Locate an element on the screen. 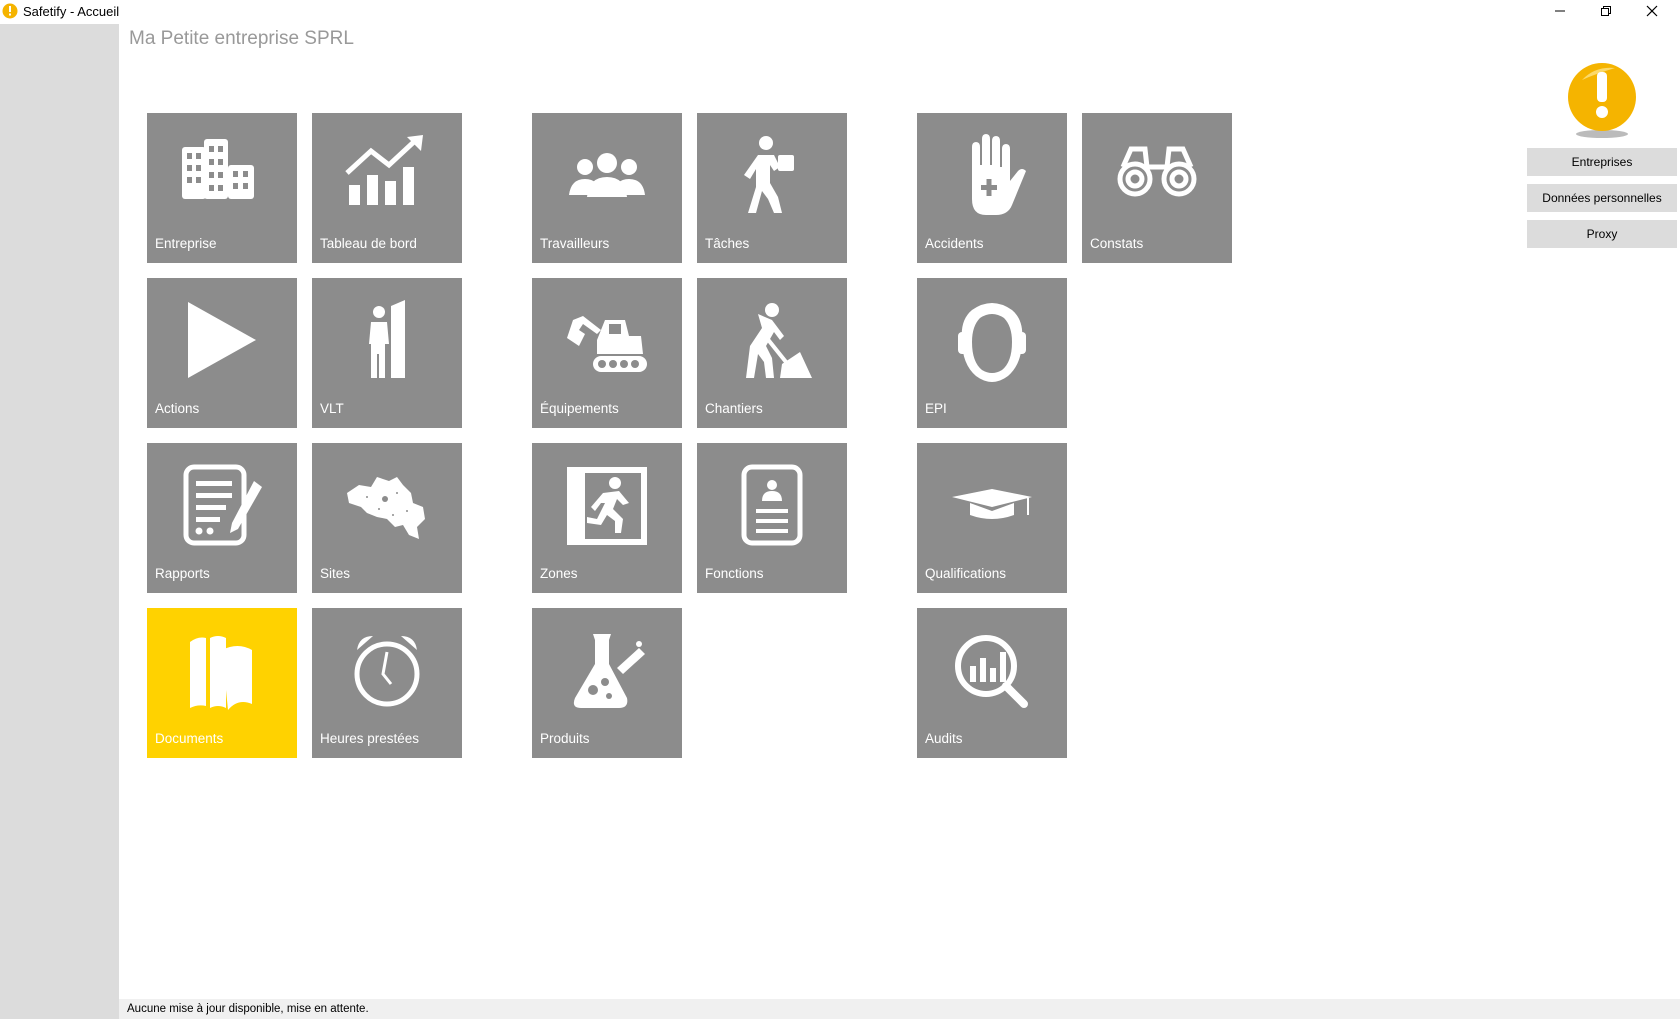 This screenshot has width=1680, height=1019. map-belgium-icon is located at coordinates (386, 508).